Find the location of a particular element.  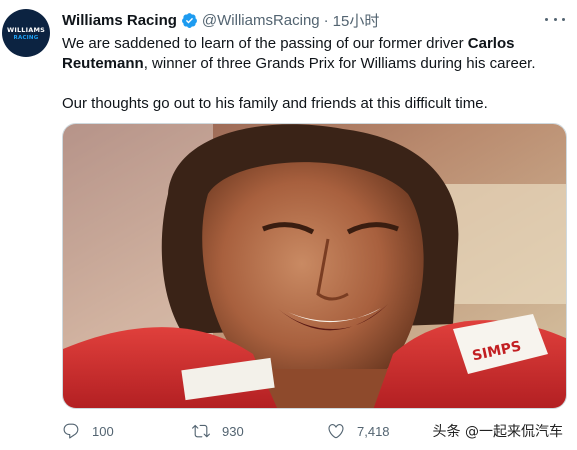

reply-icon is located at coordinates (71, 431).